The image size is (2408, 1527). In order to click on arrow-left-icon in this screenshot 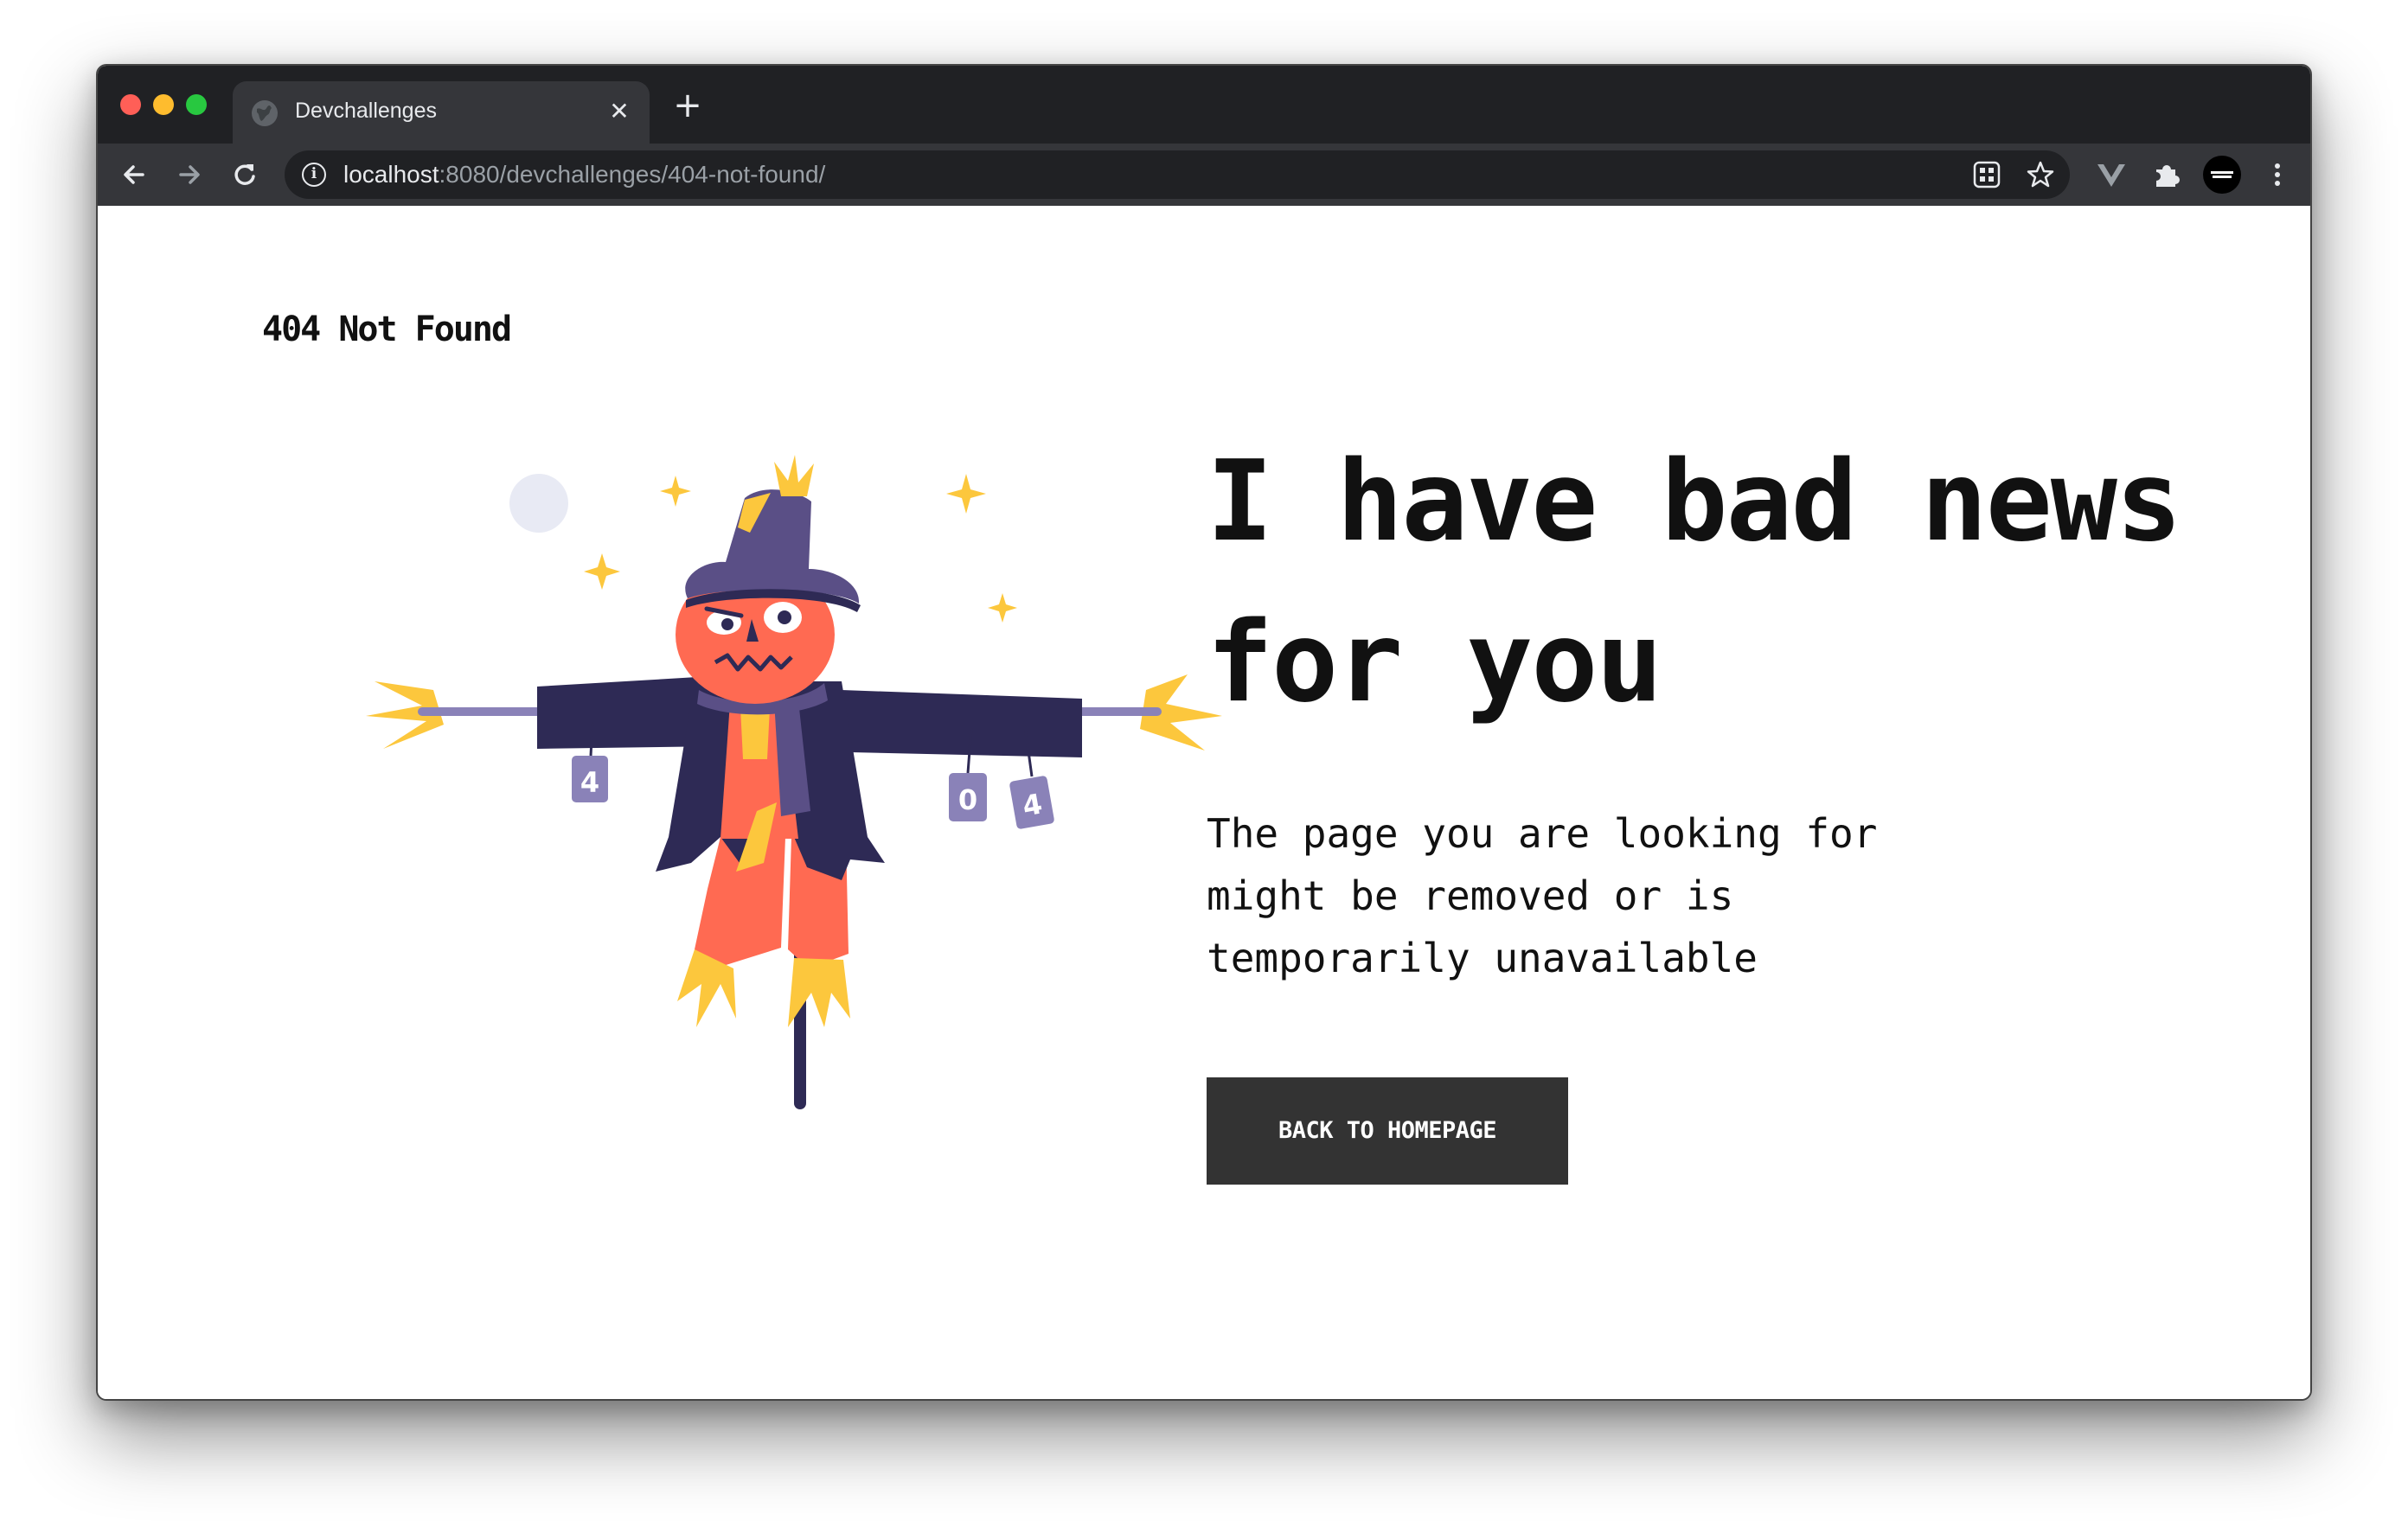, I will do `click(134, 174)`.